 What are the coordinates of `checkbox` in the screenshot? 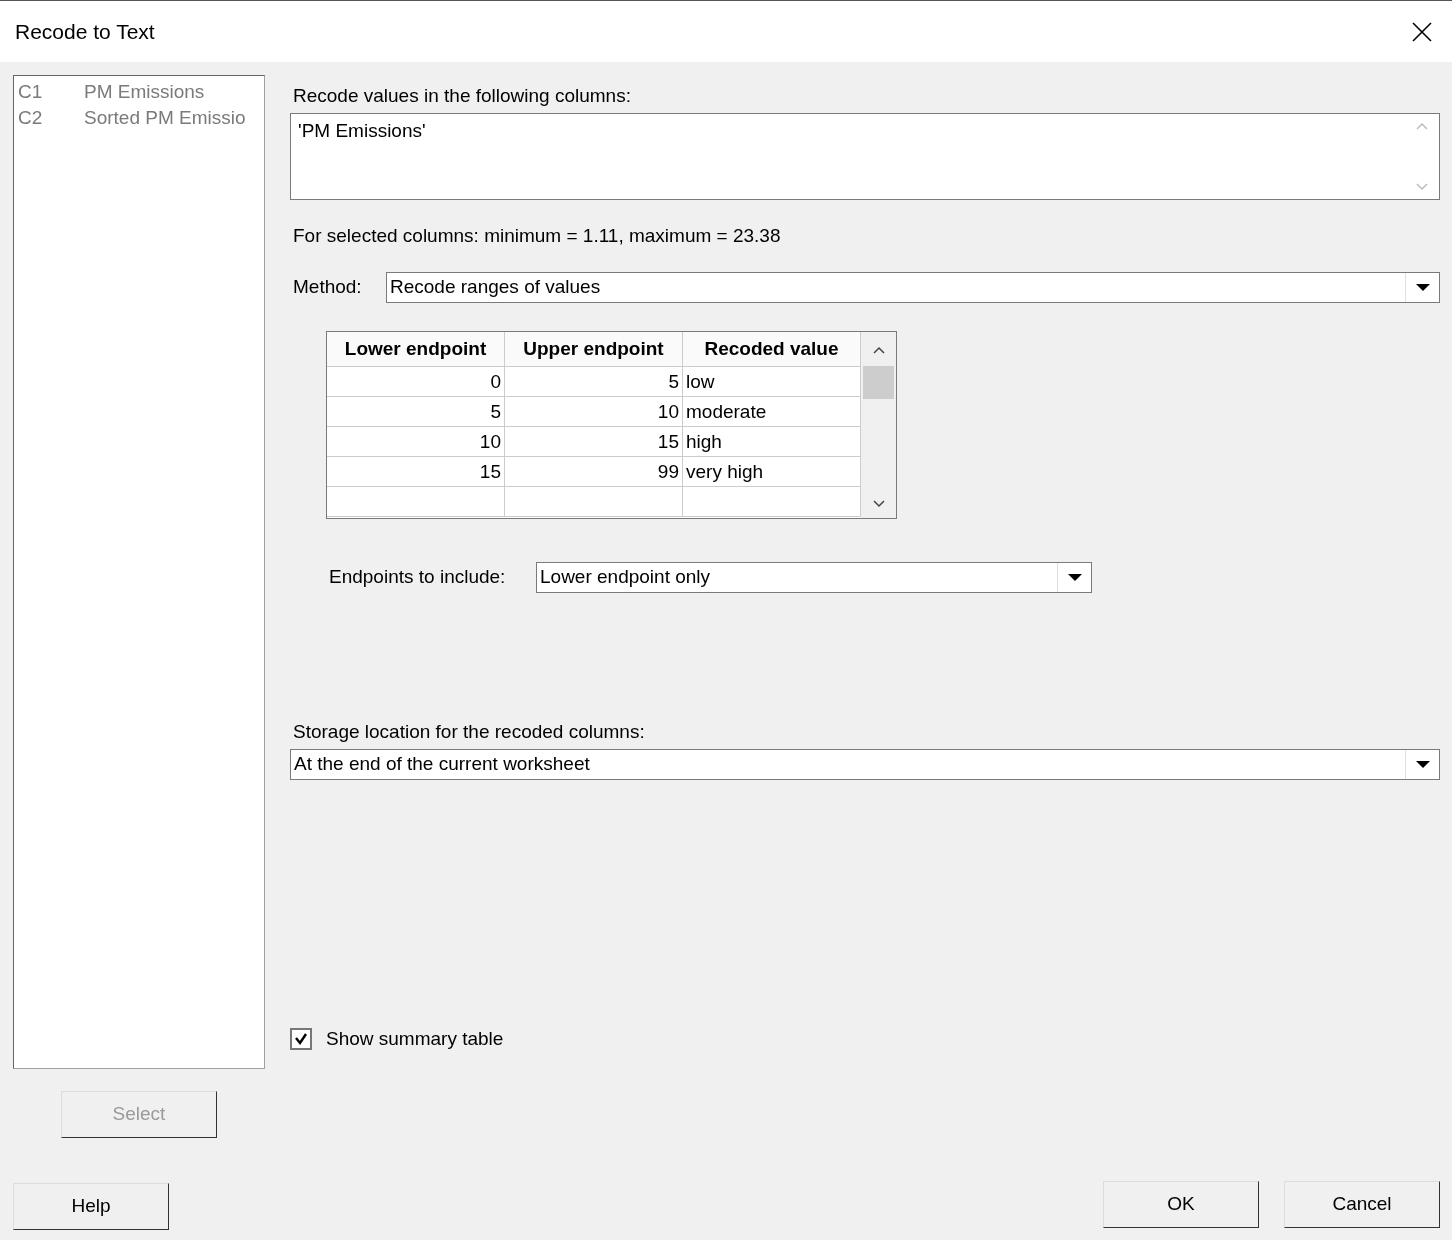 It's located at (301, 1038).